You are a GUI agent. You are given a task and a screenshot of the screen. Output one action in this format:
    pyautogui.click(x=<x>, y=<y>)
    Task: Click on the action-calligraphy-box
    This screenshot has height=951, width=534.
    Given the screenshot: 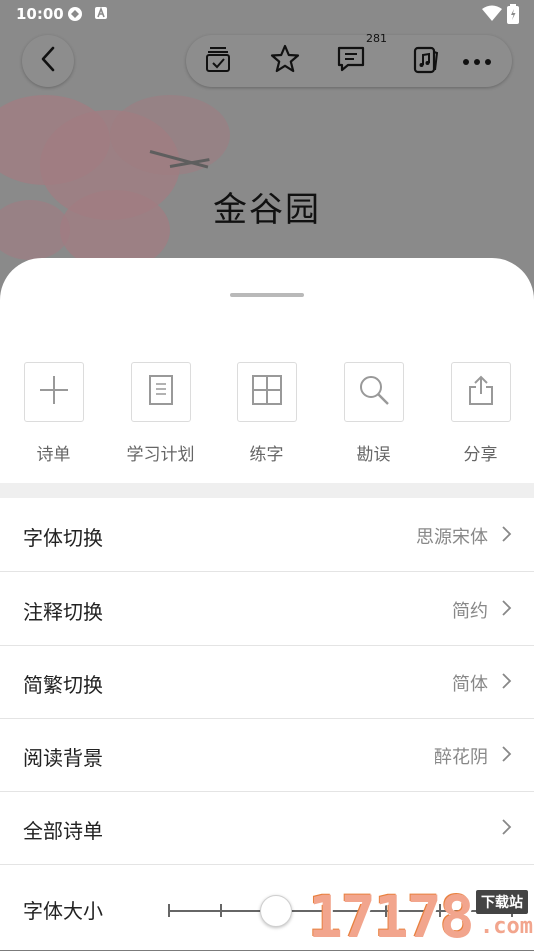 What is the action you would take?
    pyautogui.click(x=266, y=392)
    